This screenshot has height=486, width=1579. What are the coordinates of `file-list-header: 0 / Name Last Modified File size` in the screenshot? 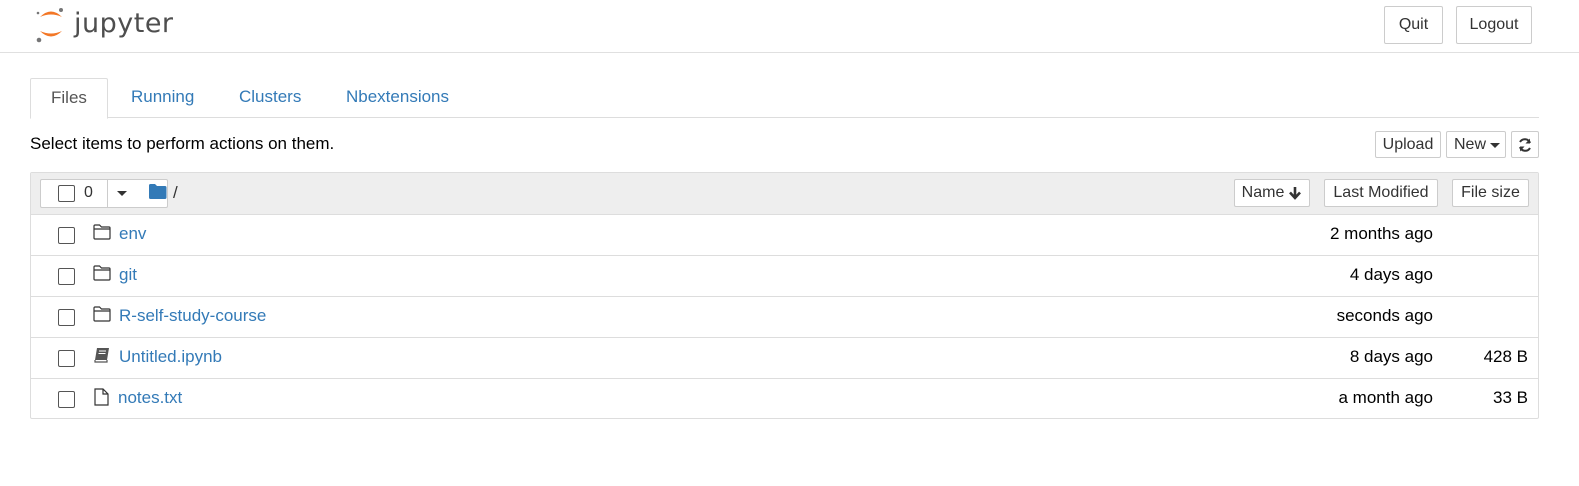 It's located at (784, 194).